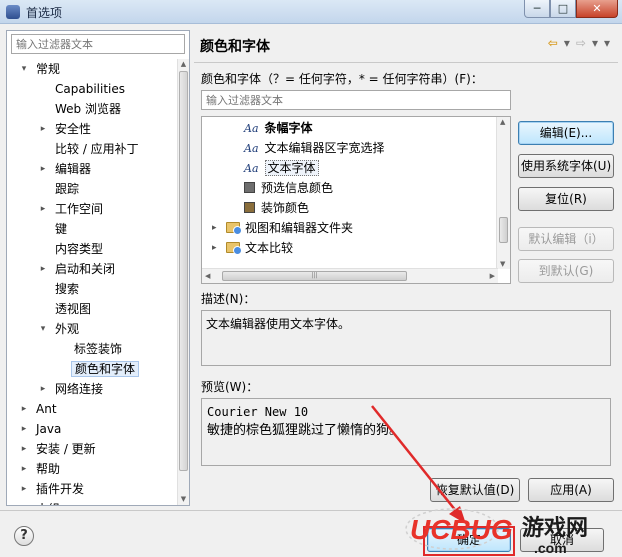 This screenshot has height=557, width=622. Describe the element at coordinates (581, 43) in the screenshot. I see `forward-arrow-icon: ⇨` at that location.